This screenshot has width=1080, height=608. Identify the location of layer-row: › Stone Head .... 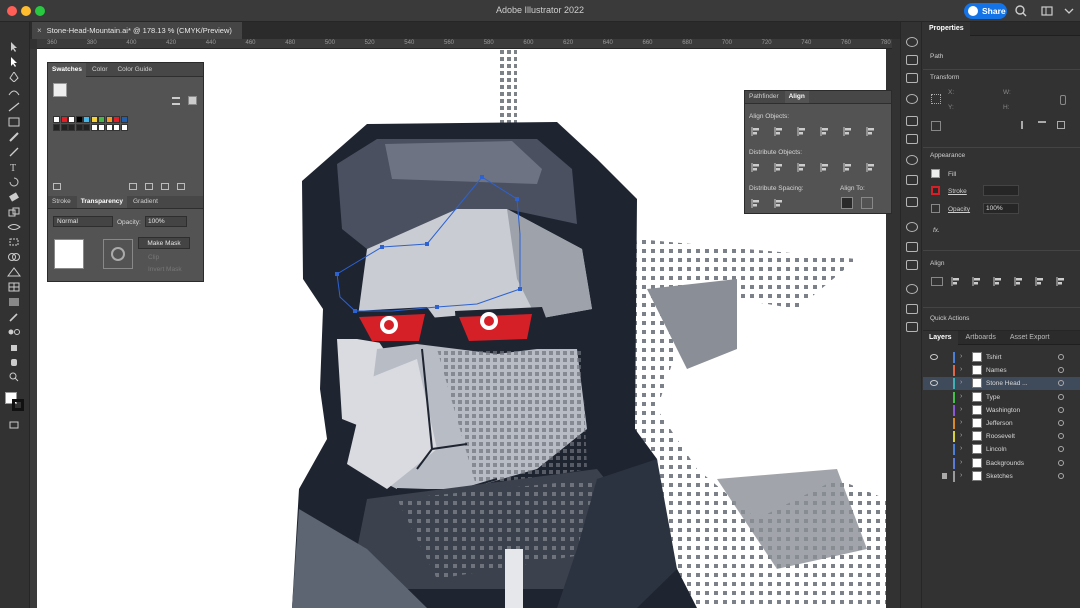
(1001, 384).